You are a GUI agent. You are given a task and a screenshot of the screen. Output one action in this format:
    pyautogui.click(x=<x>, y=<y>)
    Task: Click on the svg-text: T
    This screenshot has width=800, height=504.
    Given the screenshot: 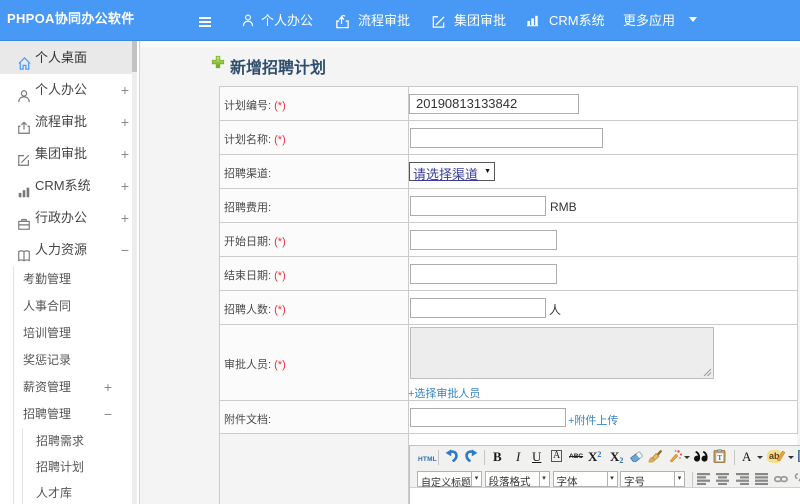 What is the action you would take?
    pyautogui.click(x=719, y=458)
    